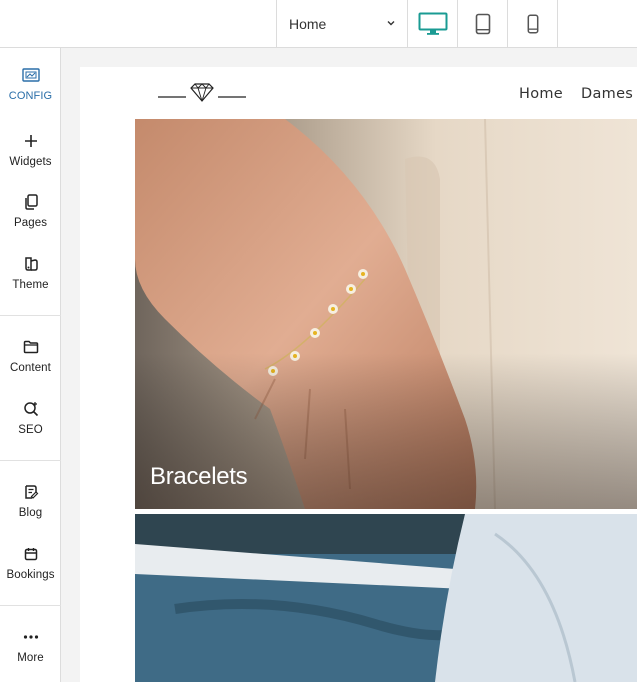 Image resolution: width=637 pixels, height=682 pixels. I want to click on sidebar-item-label: More, so click(30, 658).